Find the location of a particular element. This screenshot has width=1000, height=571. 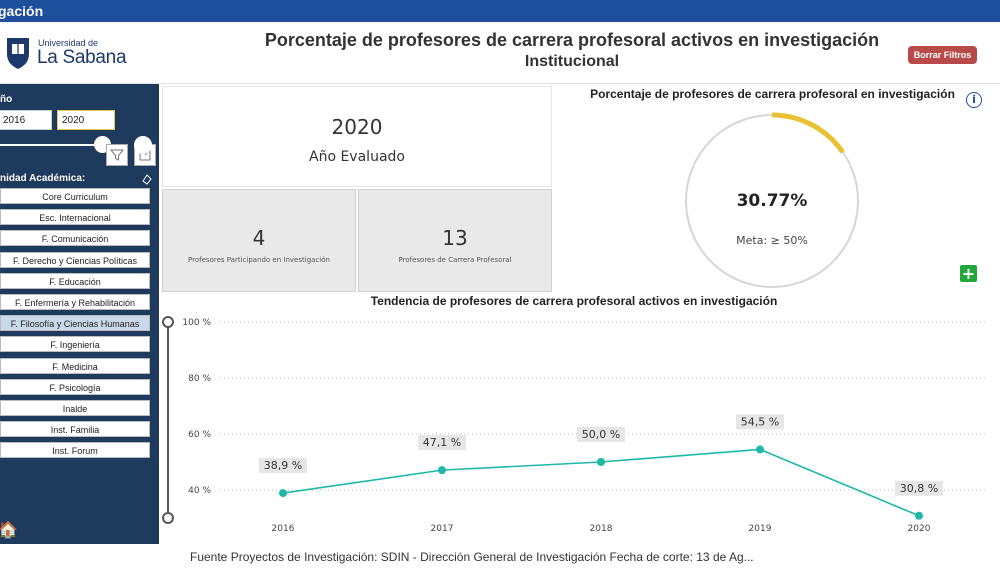

x-tick-label: 2020 is located at coordinates (919, 529).